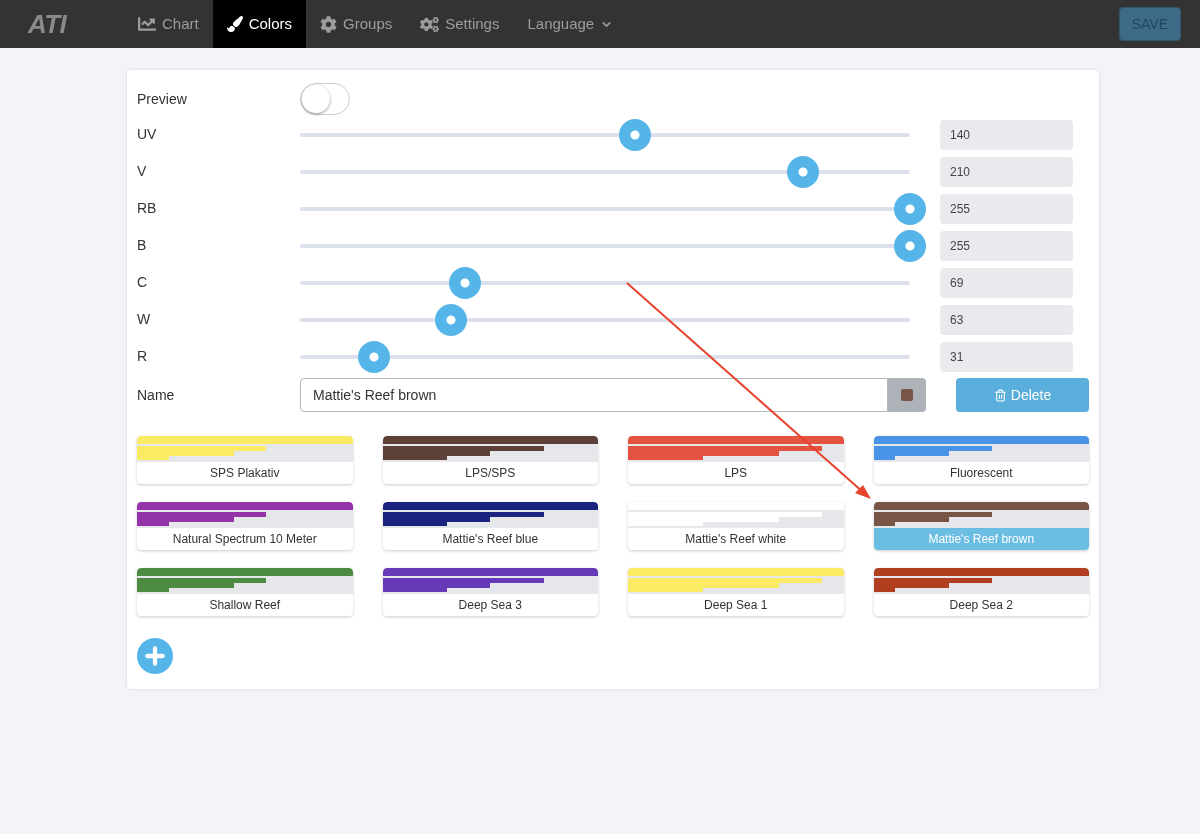 The image size is (1200, 834). Describe the element at coordinates (259, 24) in the screenshot. I see `nav-tab: Colors` at that location.